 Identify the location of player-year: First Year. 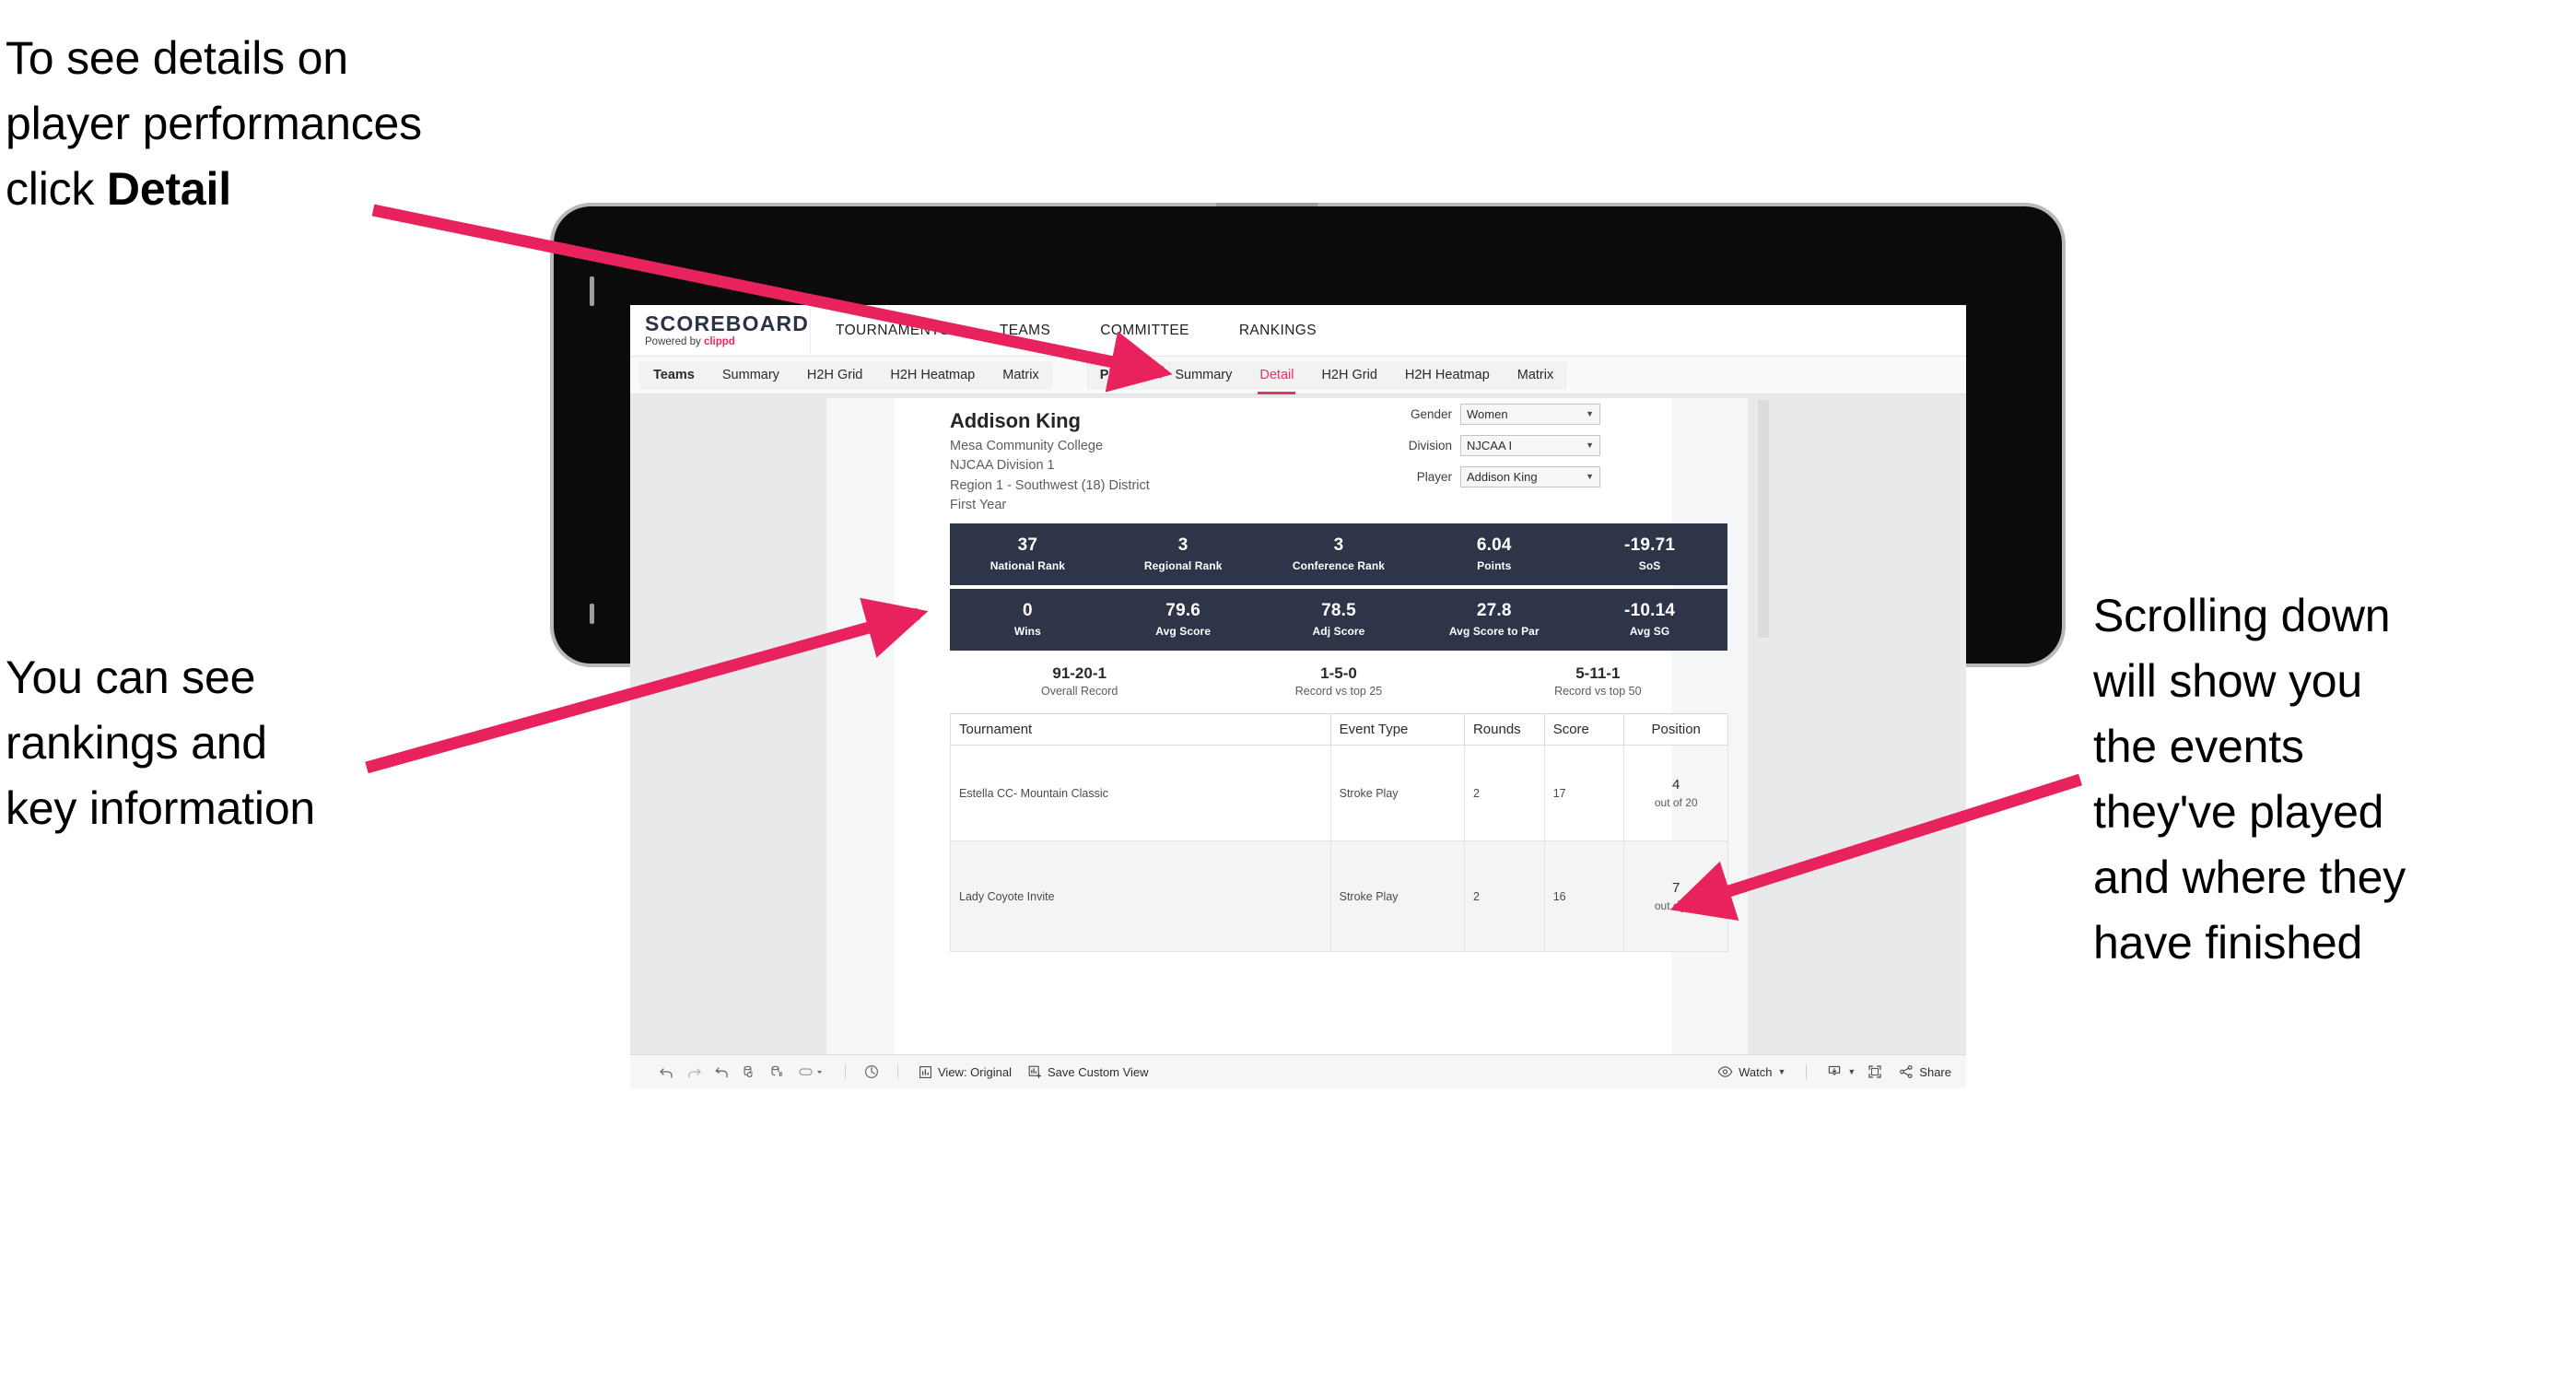
(978, 504).